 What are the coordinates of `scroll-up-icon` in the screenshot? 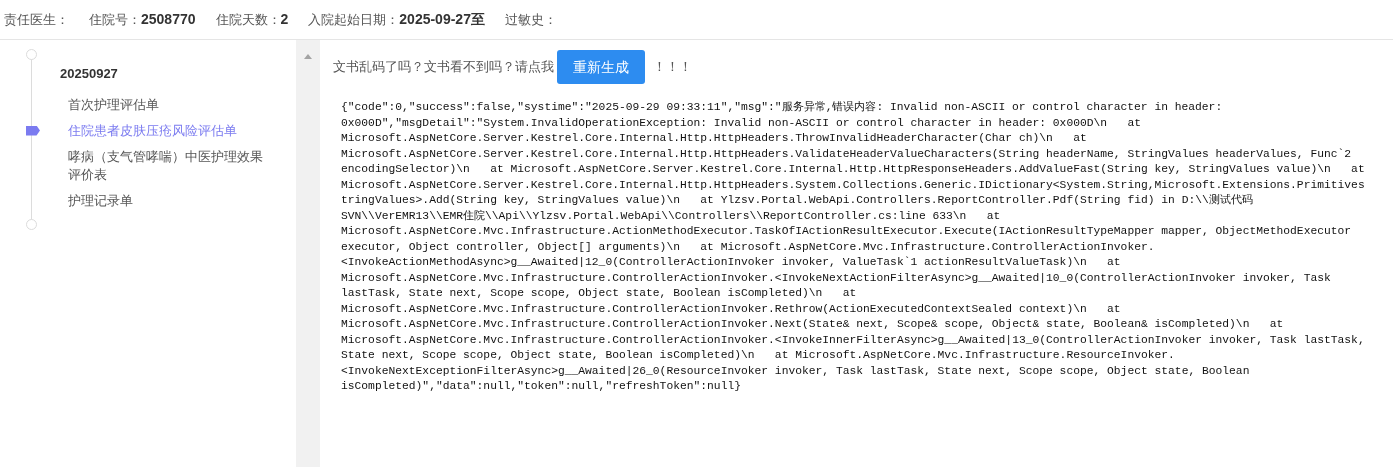 It's located at (308, 56).